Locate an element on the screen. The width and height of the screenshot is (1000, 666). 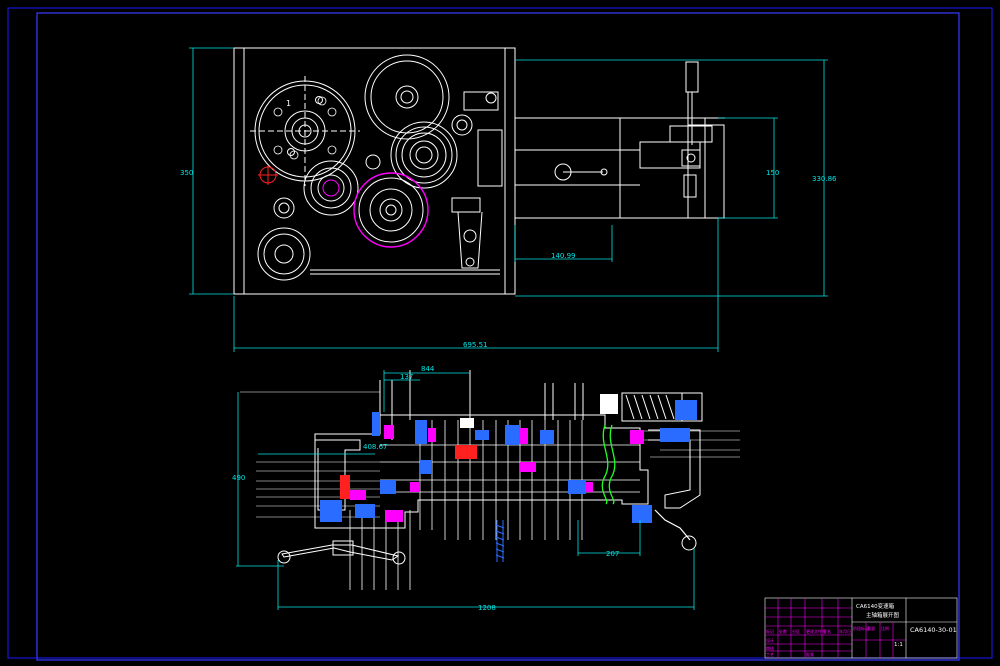
scale-text: 1:1 is located at coordinates (898, 645).